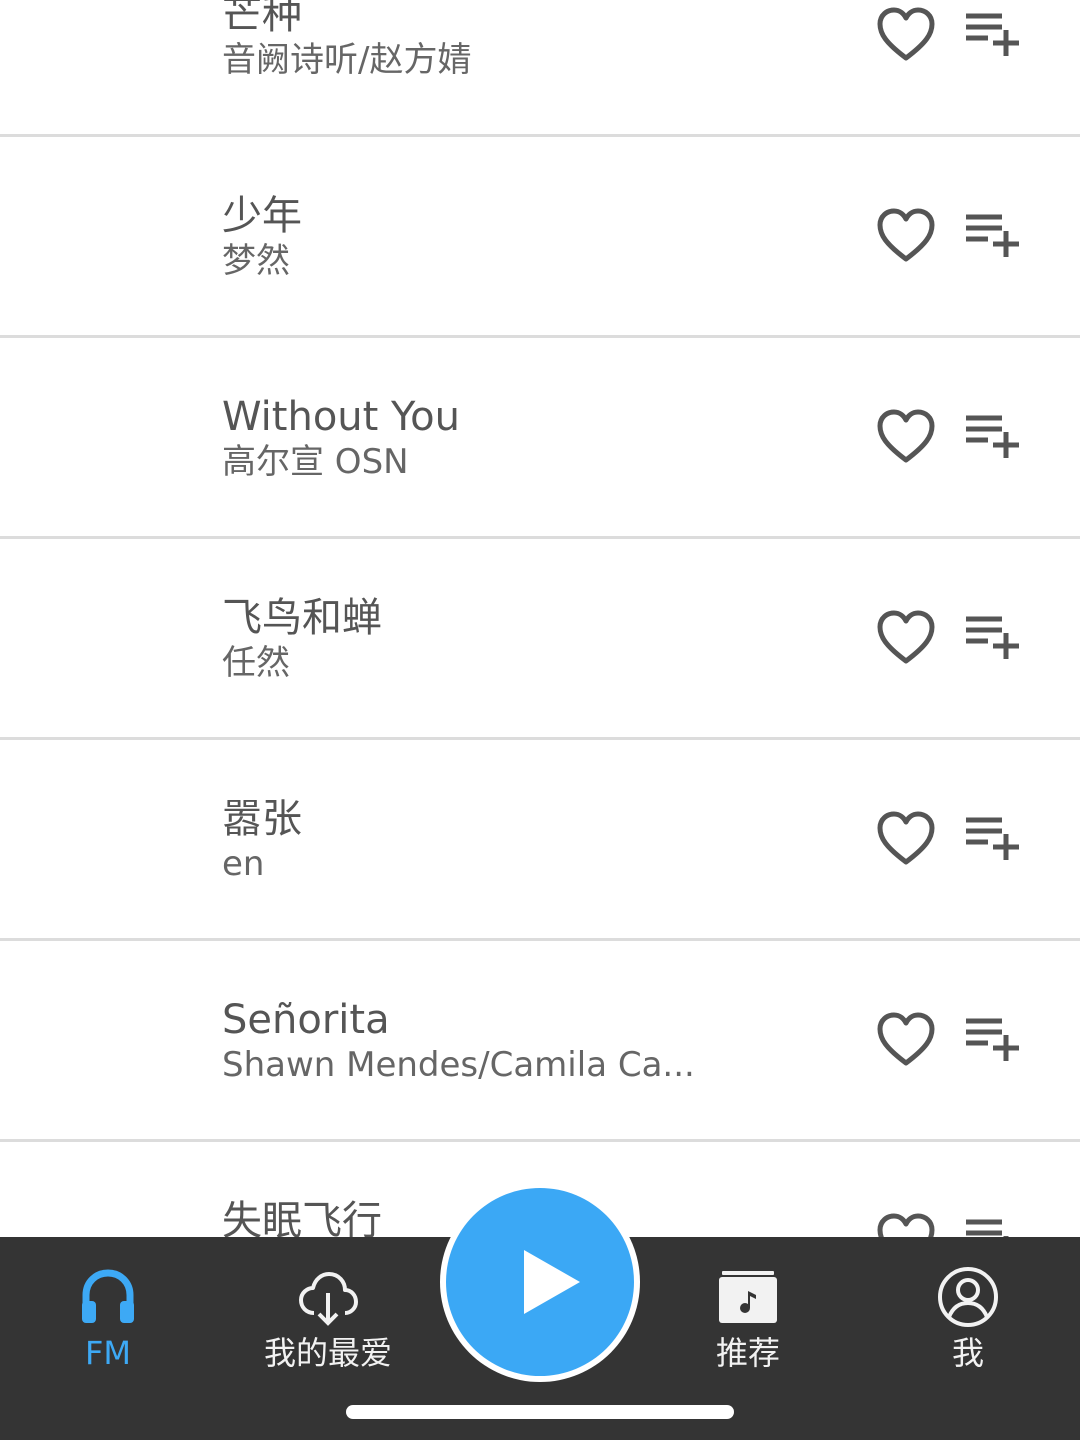 The image size is (1080, 1440). What do you see at coordinates (552, 1282) in the screenshot?
I see `play-icon` at bounding box center [552, 1282].